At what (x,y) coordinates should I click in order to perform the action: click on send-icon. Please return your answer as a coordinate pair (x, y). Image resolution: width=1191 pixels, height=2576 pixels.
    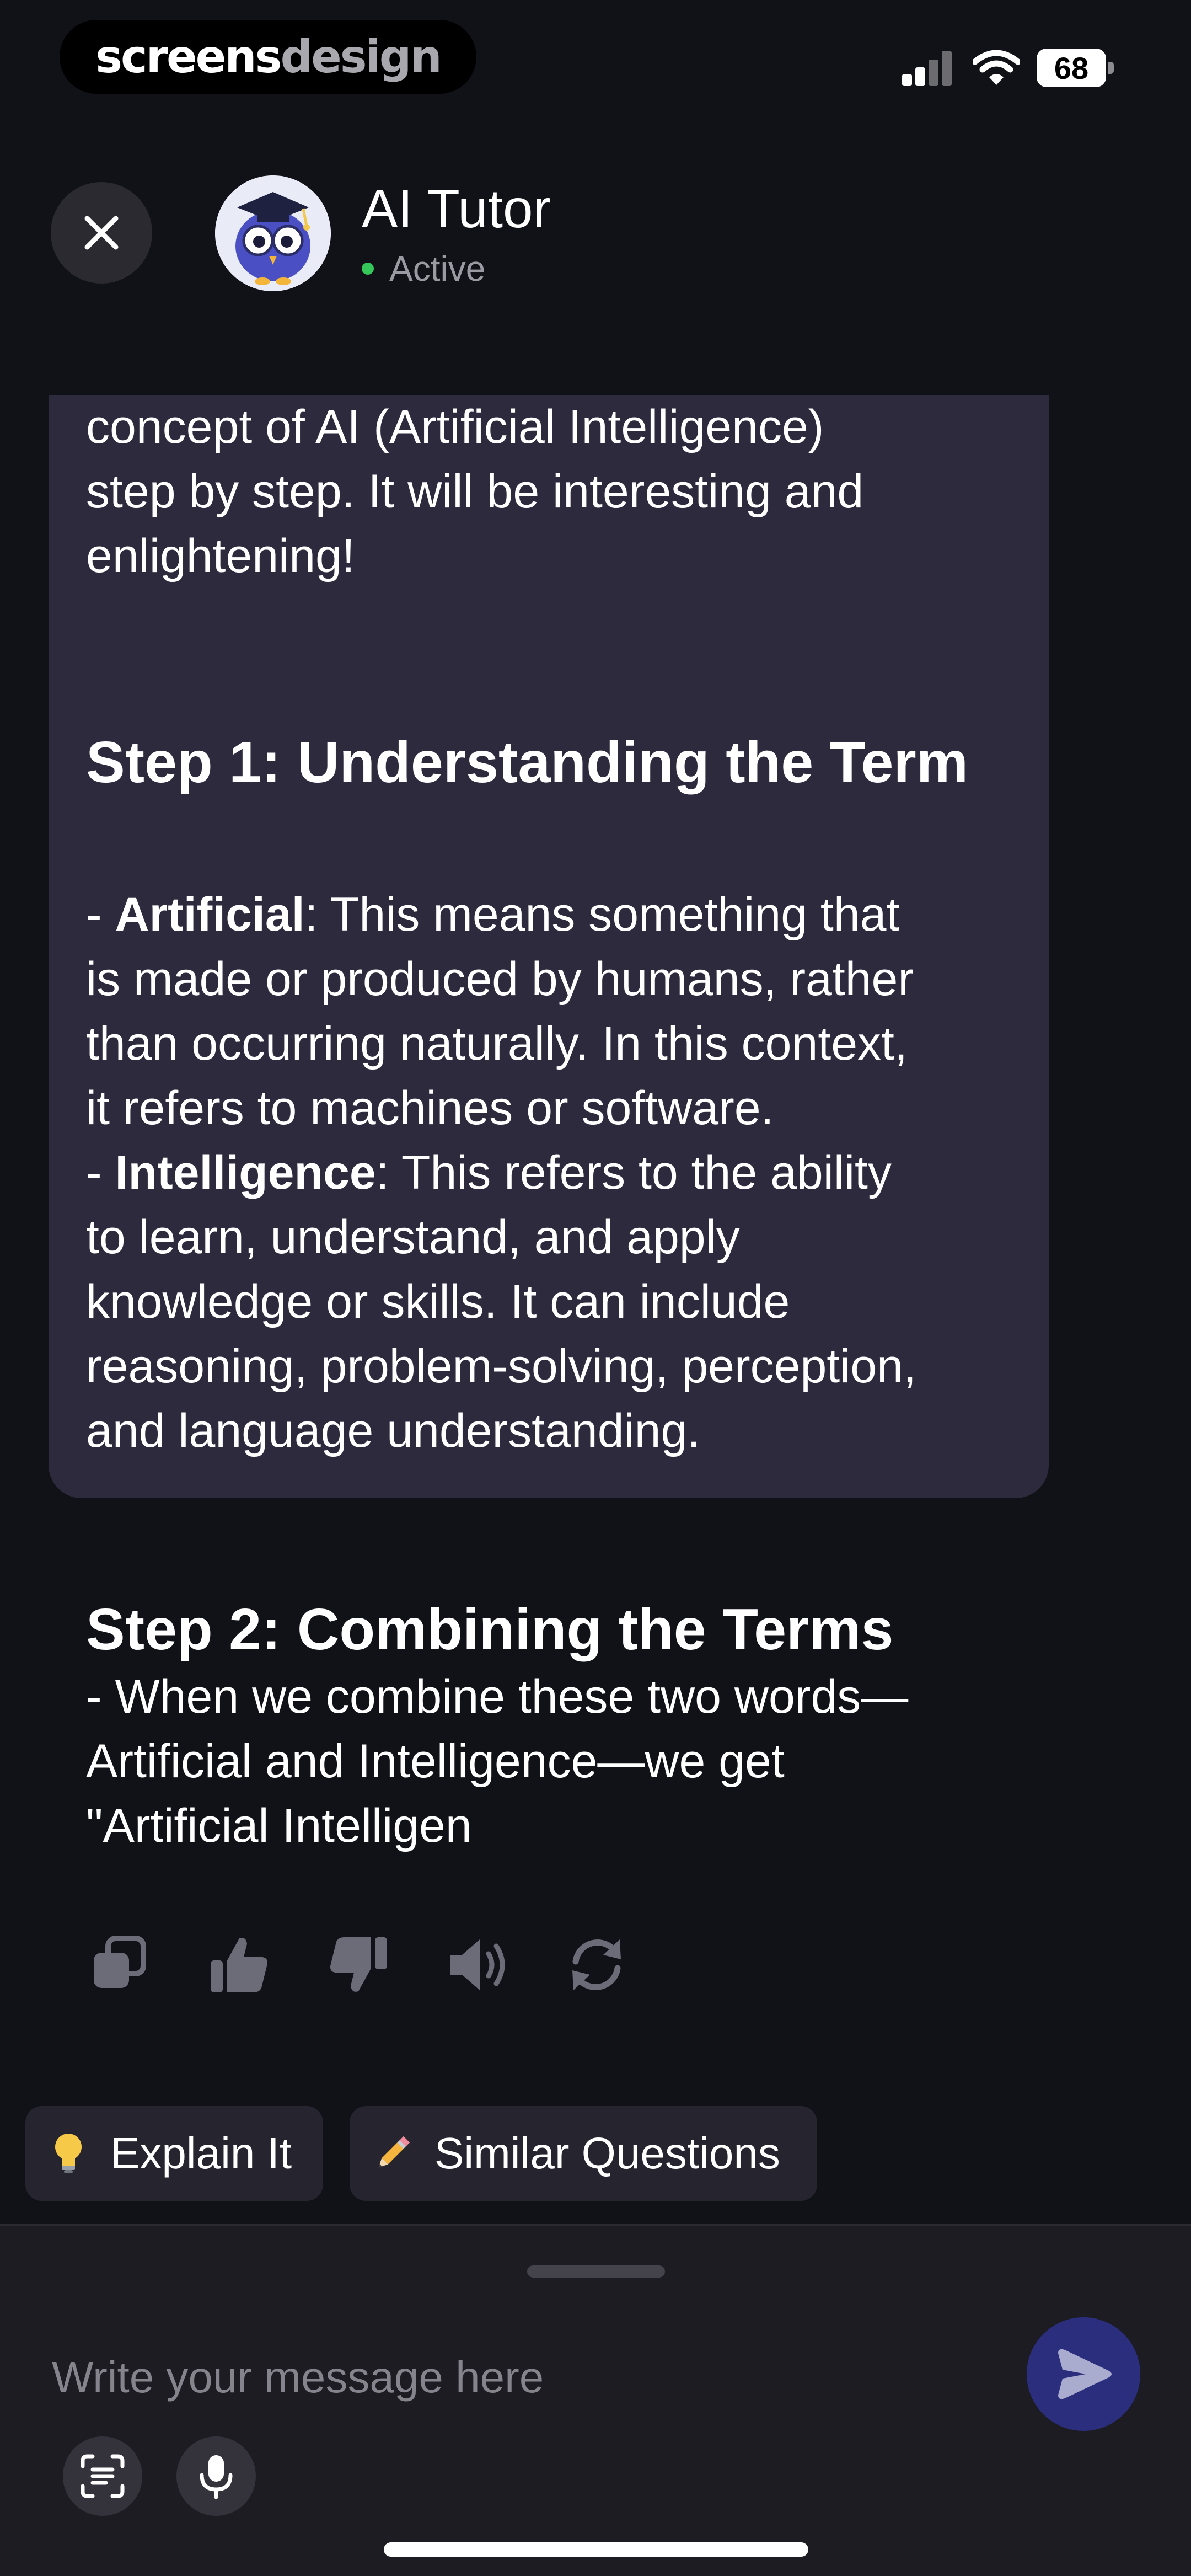
    Looking at the image, I should click on (1085, 2374).